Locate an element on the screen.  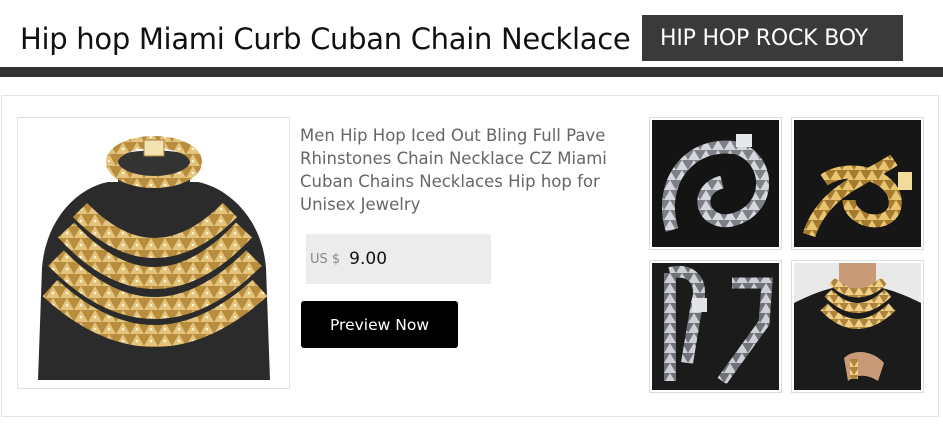
page-title: Hip hop Miami Curb Cuban Chain Necklace is located at coordinates (325, 39).